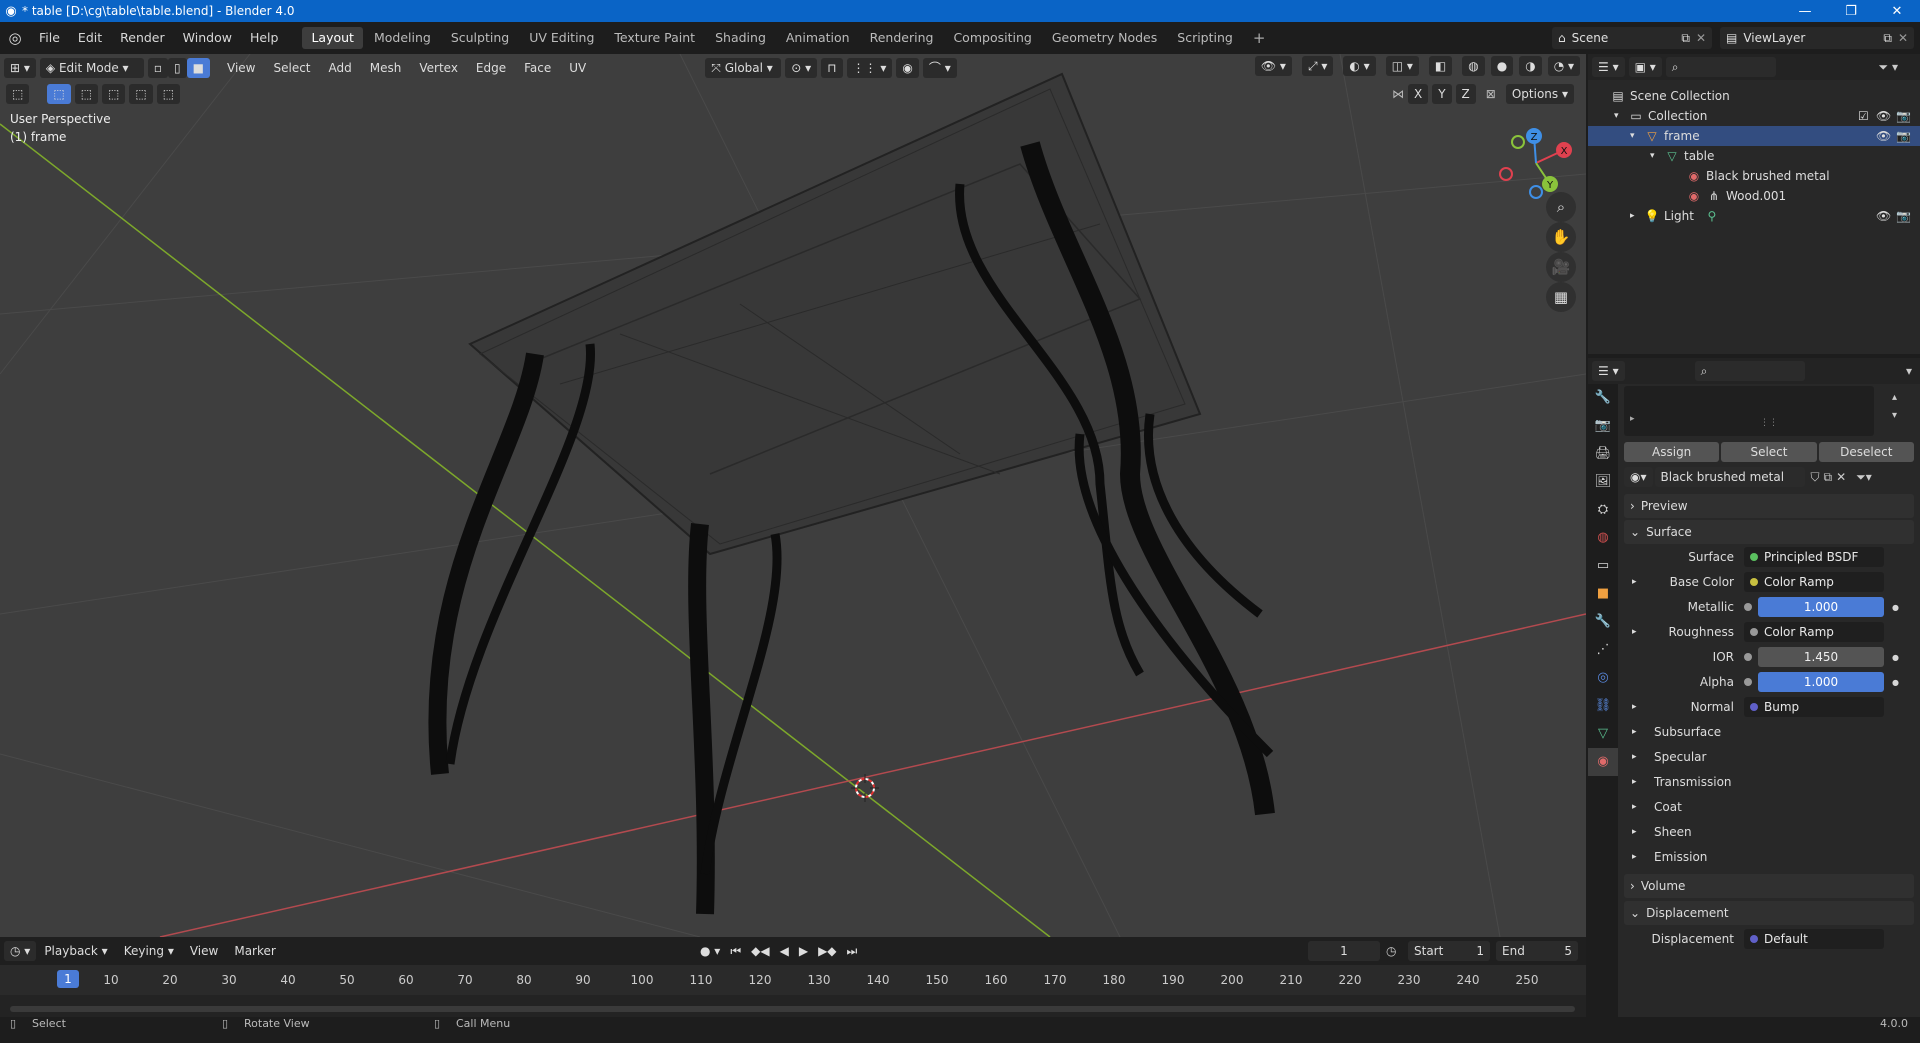 This screenshot has width=1920, height=1043. I want to click on tab-compositing: Compositing, so click(992, 38).